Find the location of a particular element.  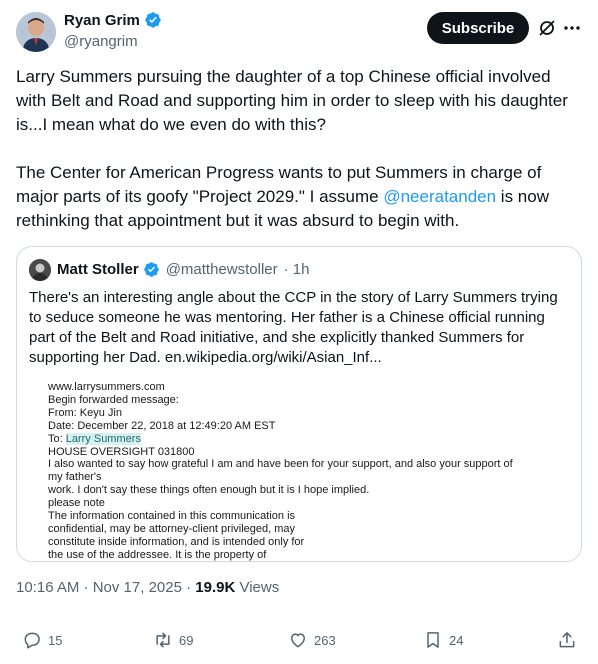

document-line: please note is located at coordinates (76, 503).